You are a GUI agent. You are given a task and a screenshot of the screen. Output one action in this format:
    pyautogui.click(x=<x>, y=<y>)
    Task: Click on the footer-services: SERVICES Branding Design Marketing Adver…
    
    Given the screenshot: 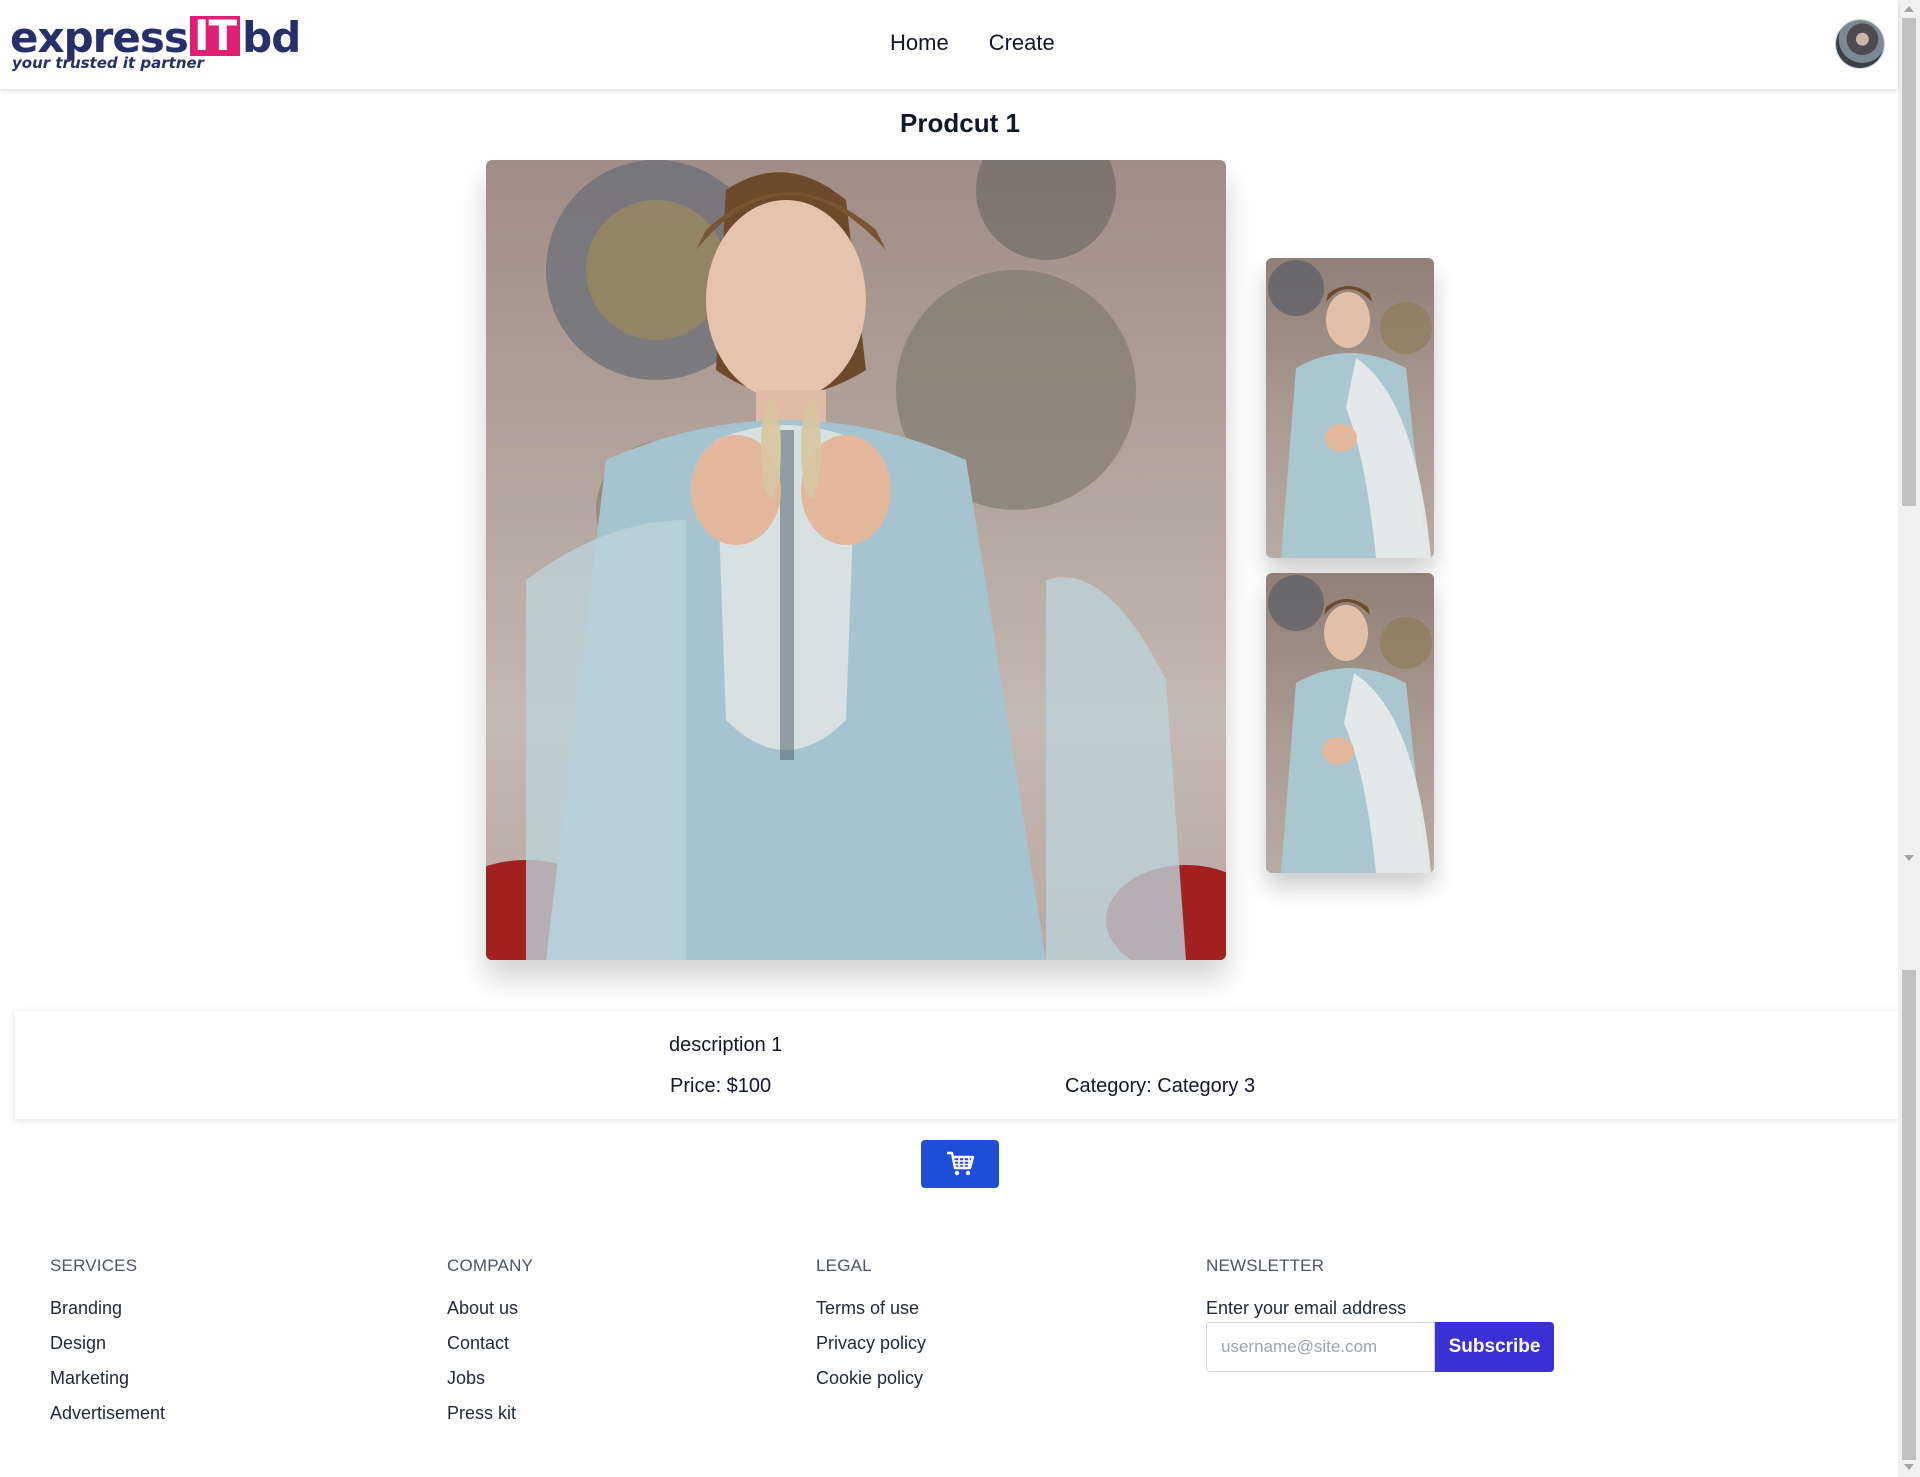 What is the action you would take?
    pyautogui.click(x=107, y=1347)
    